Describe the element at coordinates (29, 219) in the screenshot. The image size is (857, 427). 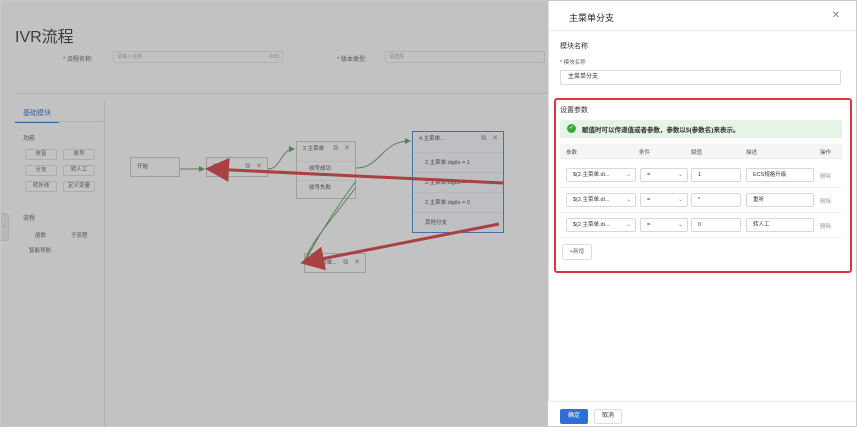
I see `flow-section-label: 流程` at that location.